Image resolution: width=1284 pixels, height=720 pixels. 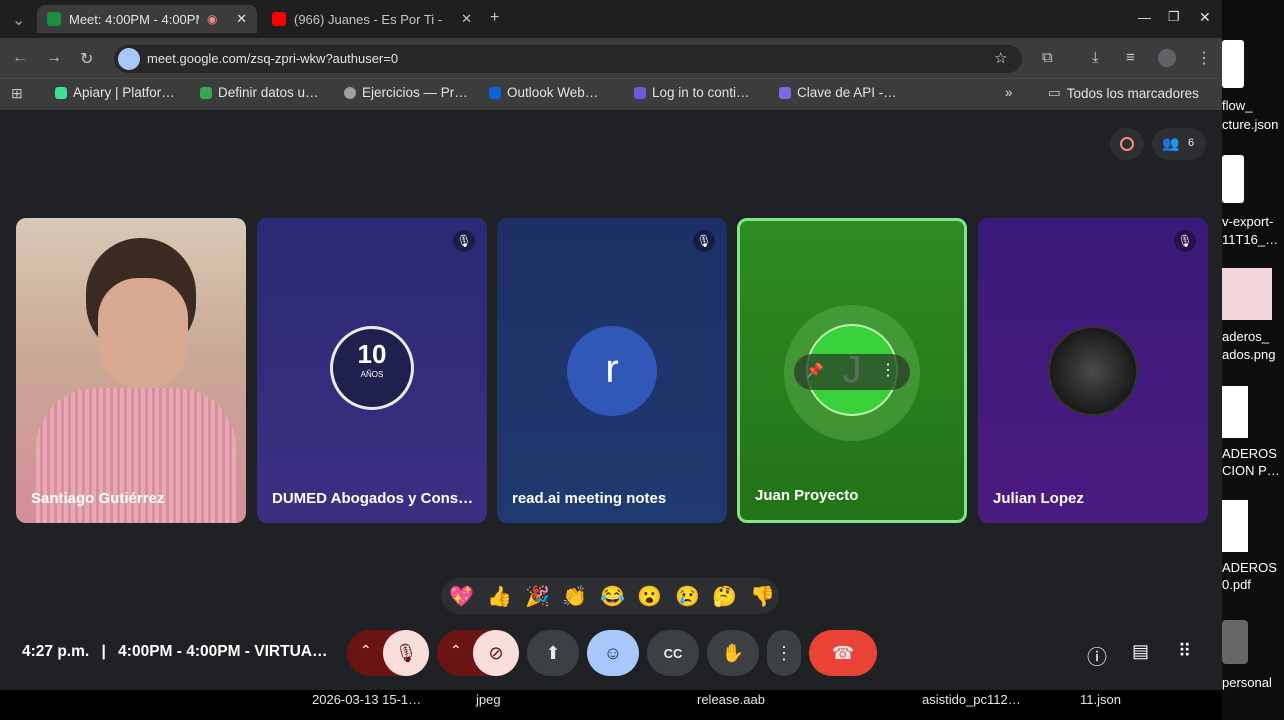 I want to click on mic-off-icon: 🎙, so click(x=406, y=652).